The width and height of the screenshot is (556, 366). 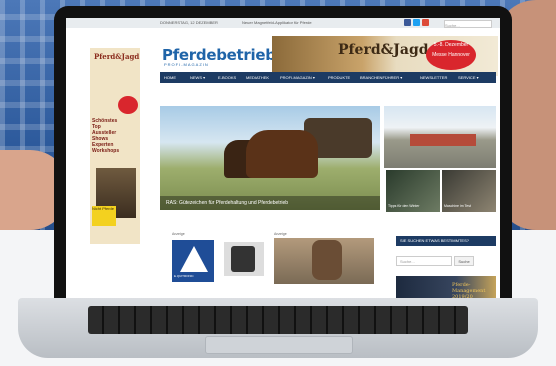 What do you see at coordinates (189, 22) in the screenshot?
I see `topbar-date: DONNERSTAG, 12 DEZEMBER` at bounding box center [189, 22].